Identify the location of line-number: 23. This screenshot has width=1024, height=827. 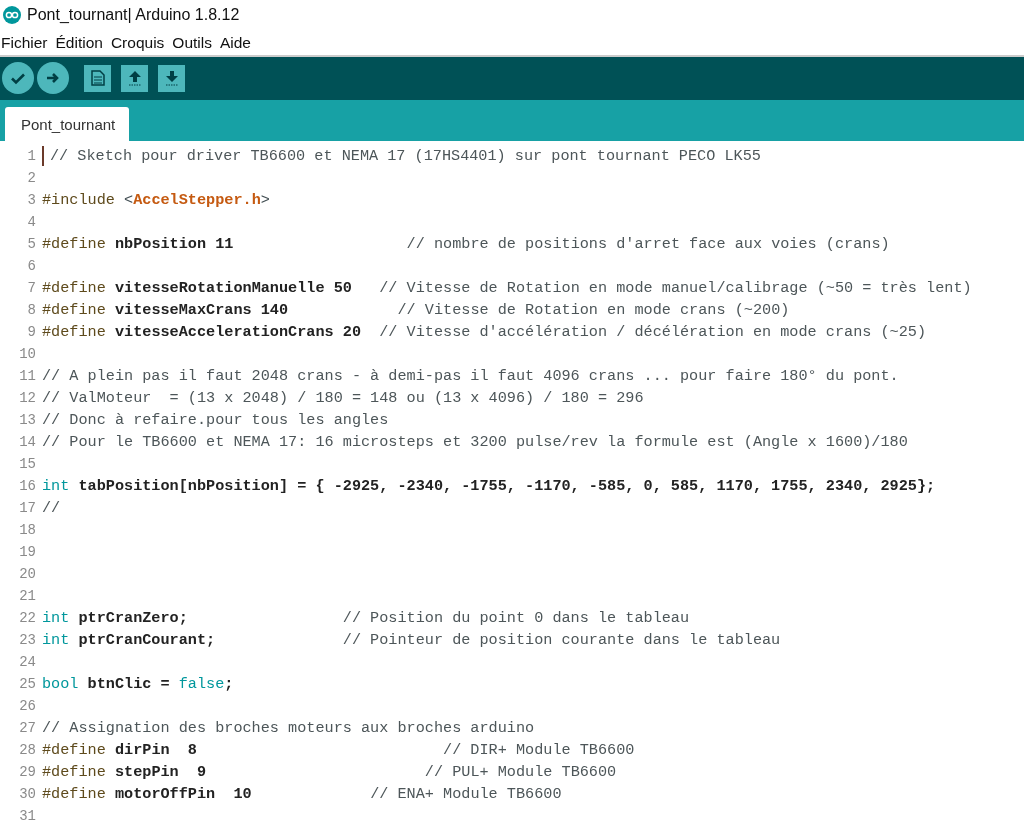
(27, 640).